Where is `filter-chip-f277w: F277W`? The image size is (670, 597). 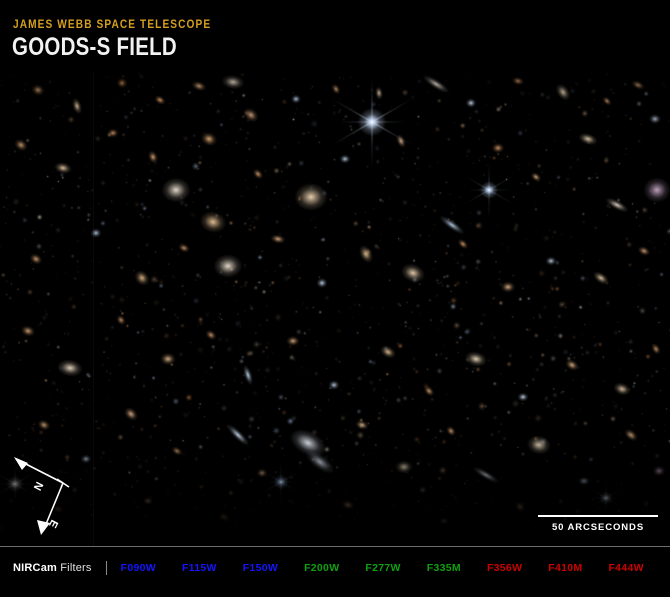 filter-chip-f277w: F277W is located at coordinates (382, 568).